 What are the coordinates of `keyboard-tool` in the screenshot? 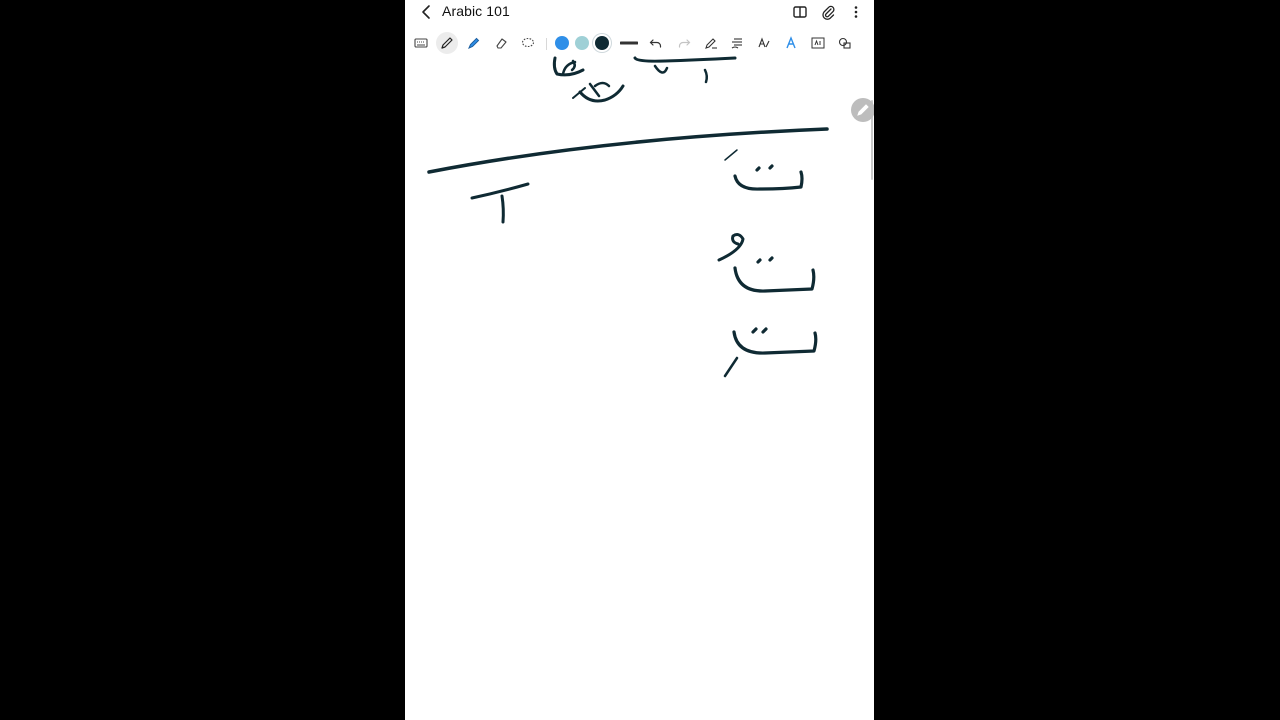 It's located at (421, 43).